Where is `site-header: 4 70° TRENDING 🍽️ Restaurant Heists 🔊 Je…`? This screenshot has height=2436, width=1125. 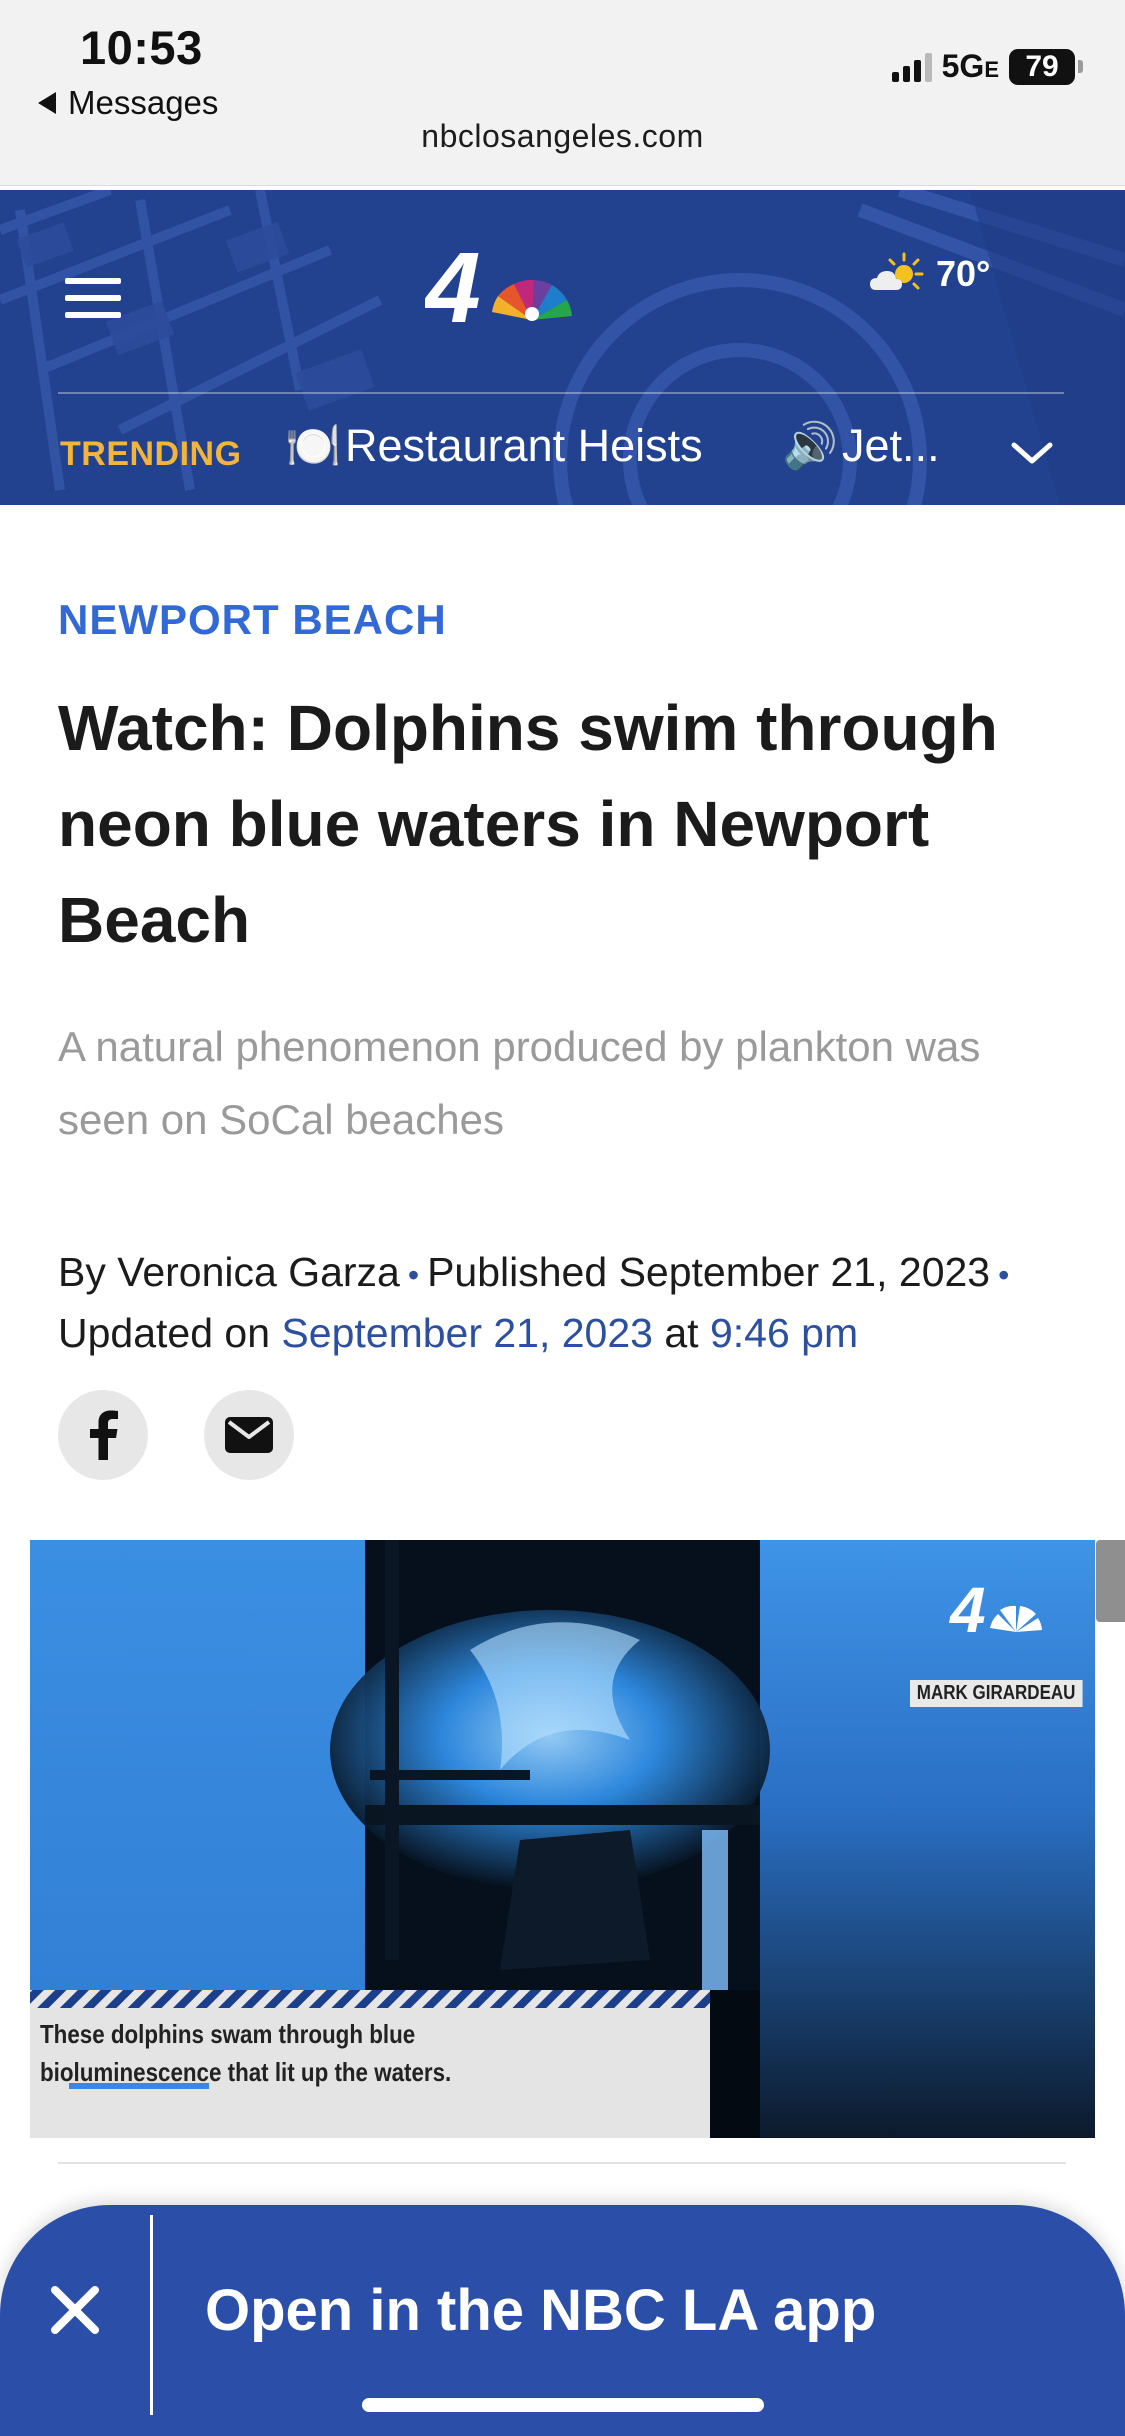
site-header: 4 70° TRENDING 🍽️ Restaurant Heists 🔊 Je… is located at coordinates (562, 347).